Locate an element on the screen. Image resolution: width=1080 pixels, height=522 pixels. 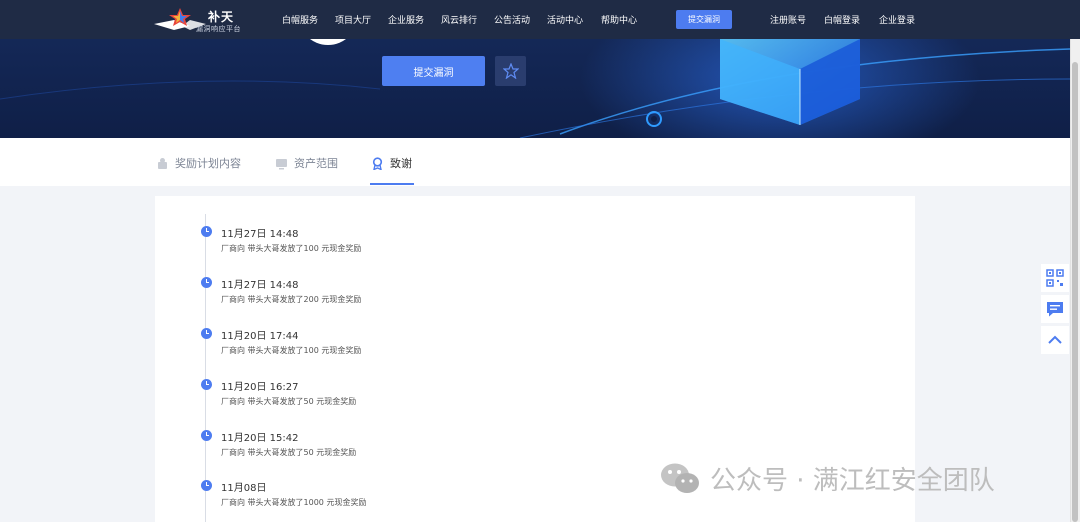
chat-icon is located at coordinates (1055, 309).